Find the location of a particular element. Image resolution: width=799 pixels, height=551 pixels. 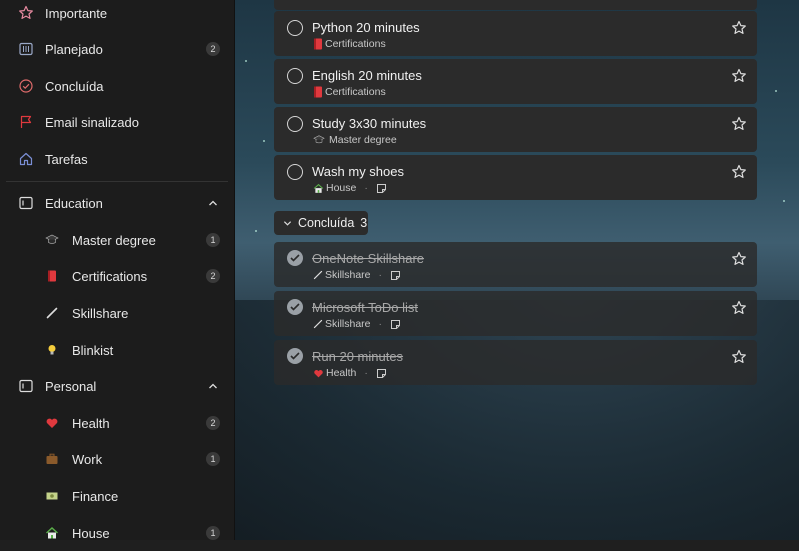

sidebar-list-master-degree: Master degree 1 is located at coordinates (117, 240).